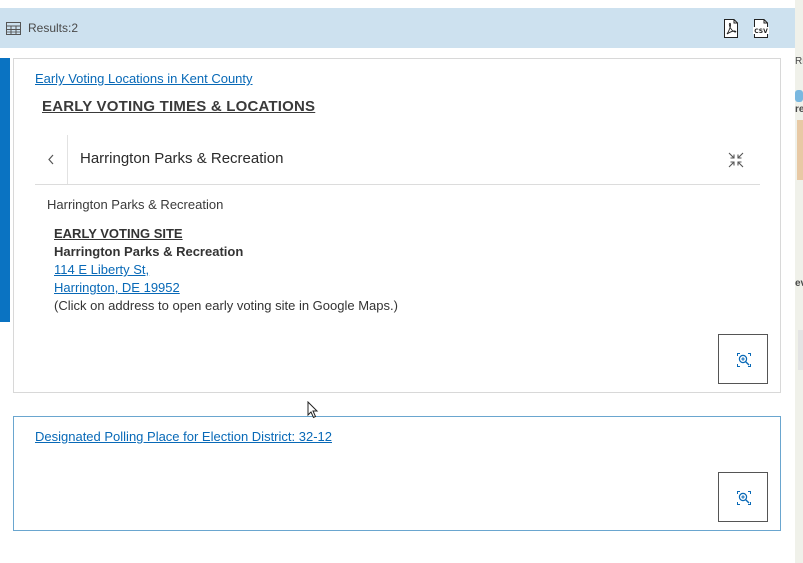  What do you see at coordinates (135, 204) in the screenshot?
I see `feature-title: Harrington Parks & Recreation` at bounding box center [135, 204].